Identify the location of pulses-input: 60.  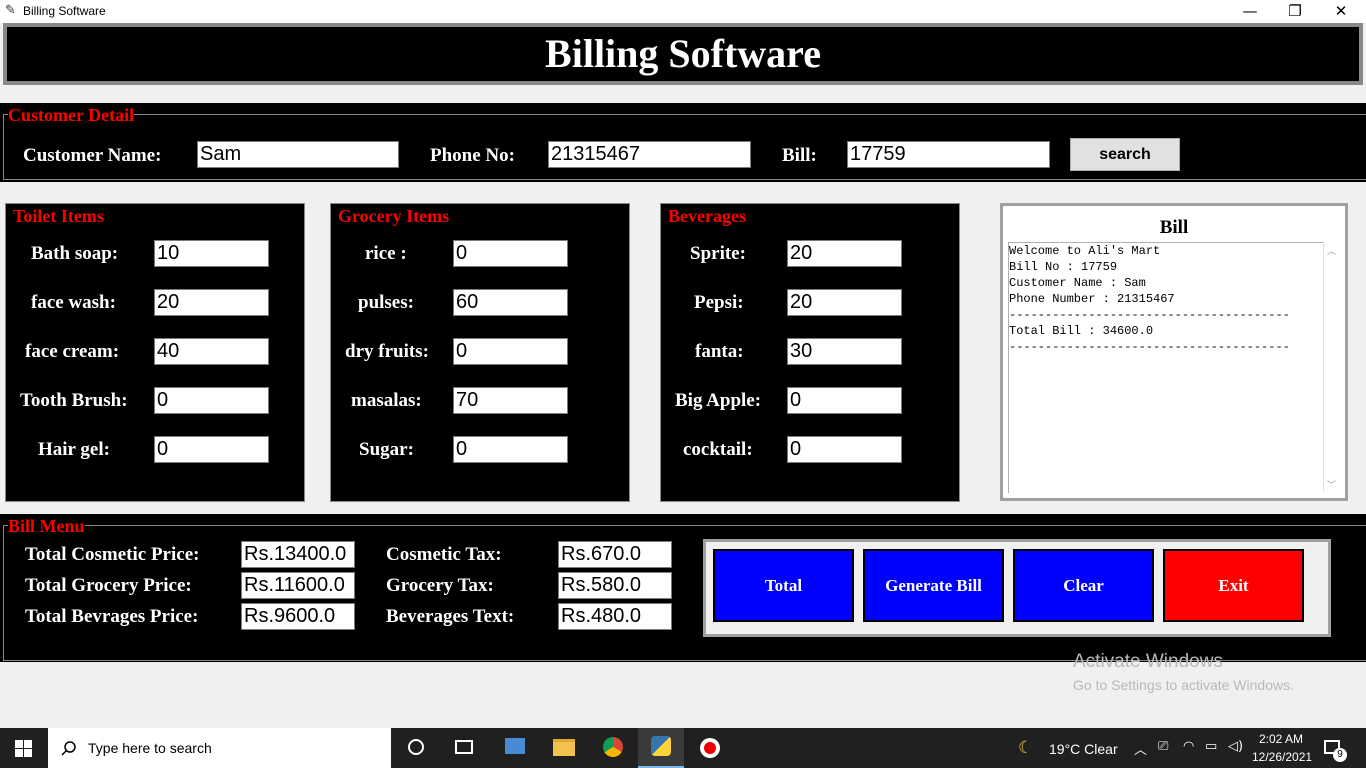
(510, 302).